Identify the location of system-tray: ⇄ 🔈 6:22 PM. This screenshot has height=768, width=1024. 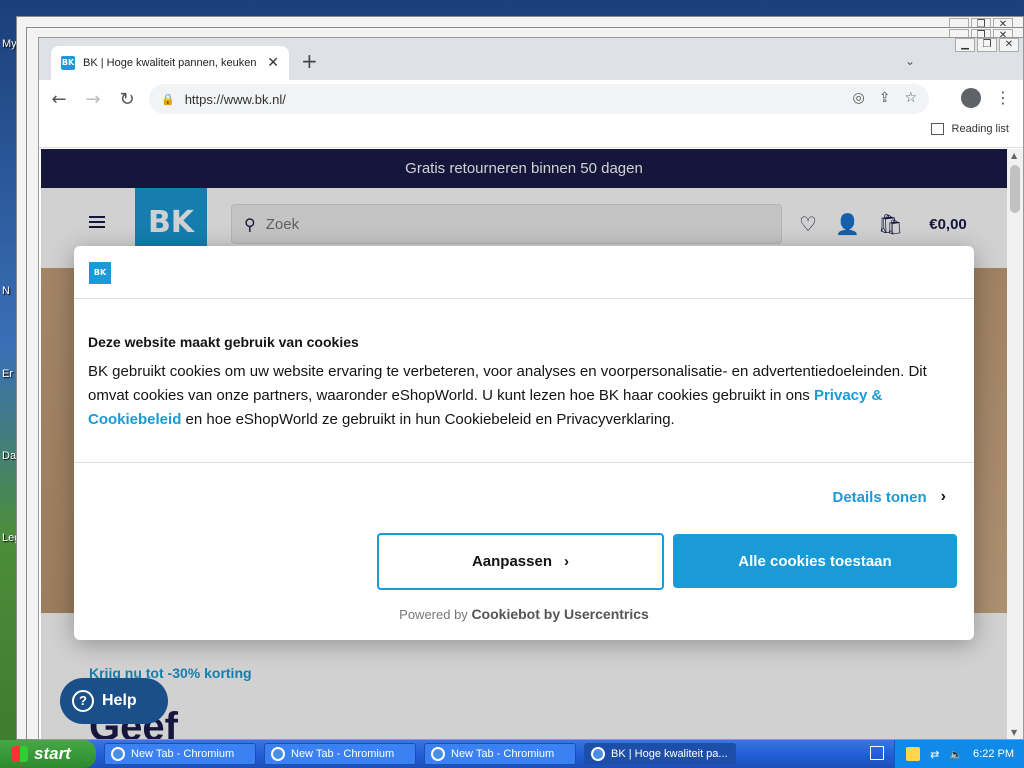
(959, 754).